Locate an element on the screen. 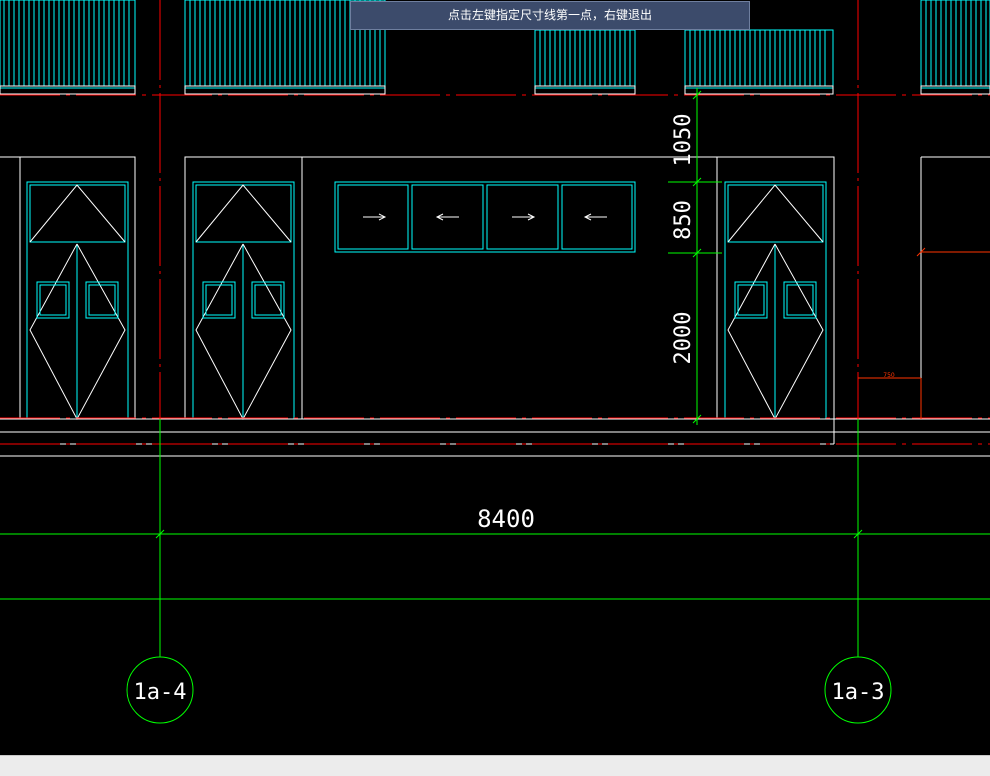 The height and width of the screenshot is (776, 990). sliding-window is located at coordinates (485, 217).